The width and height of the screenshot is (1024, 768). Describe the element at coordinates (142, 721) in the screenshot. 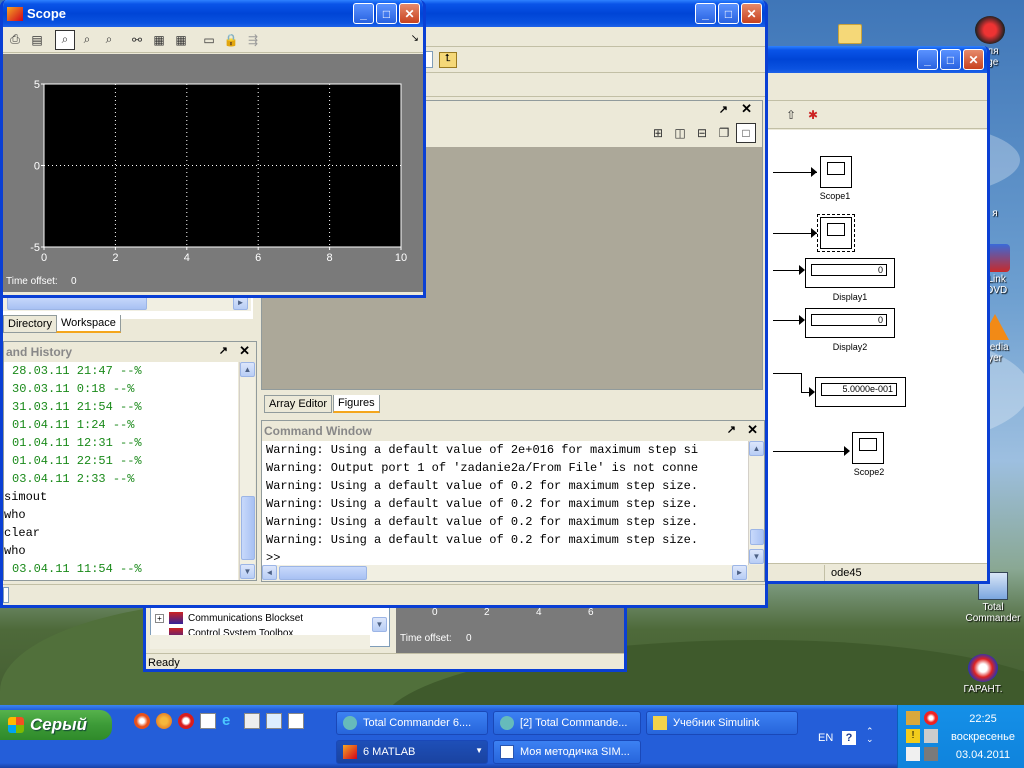

I see `quicklaunch-icon` at that location.